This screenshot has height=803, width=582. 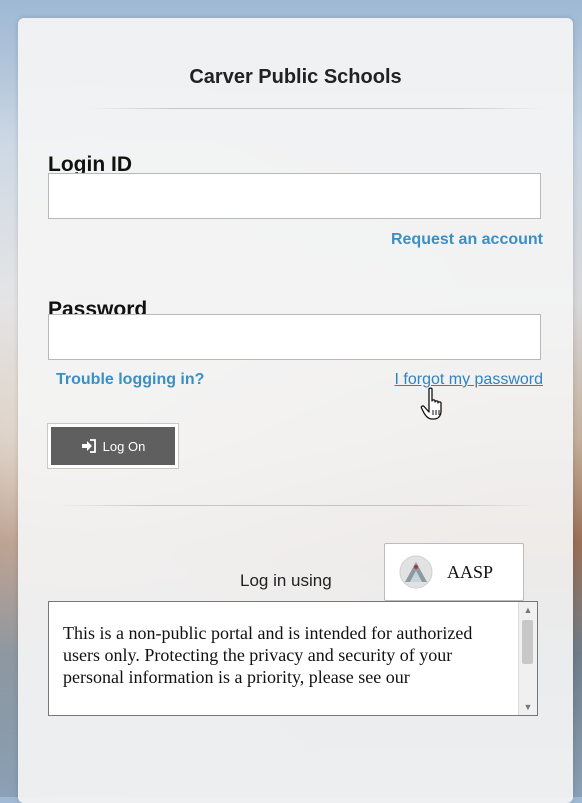 What do you see at coordinates (469, 380) in the screenshot?
I see `forgot-password-link: I forgot my password` at bounding box center [469, 380].